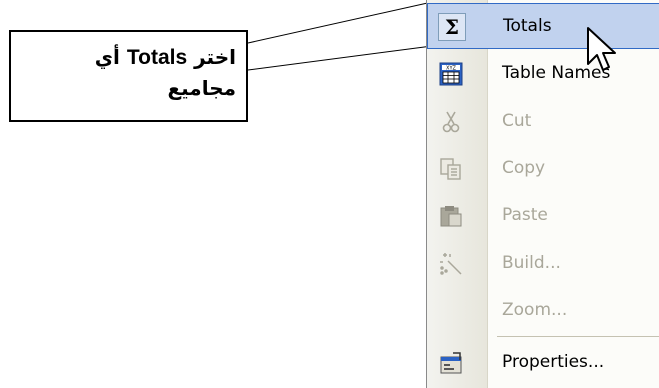  I want to click on sigma-icon: Σ, so click(452, 27).